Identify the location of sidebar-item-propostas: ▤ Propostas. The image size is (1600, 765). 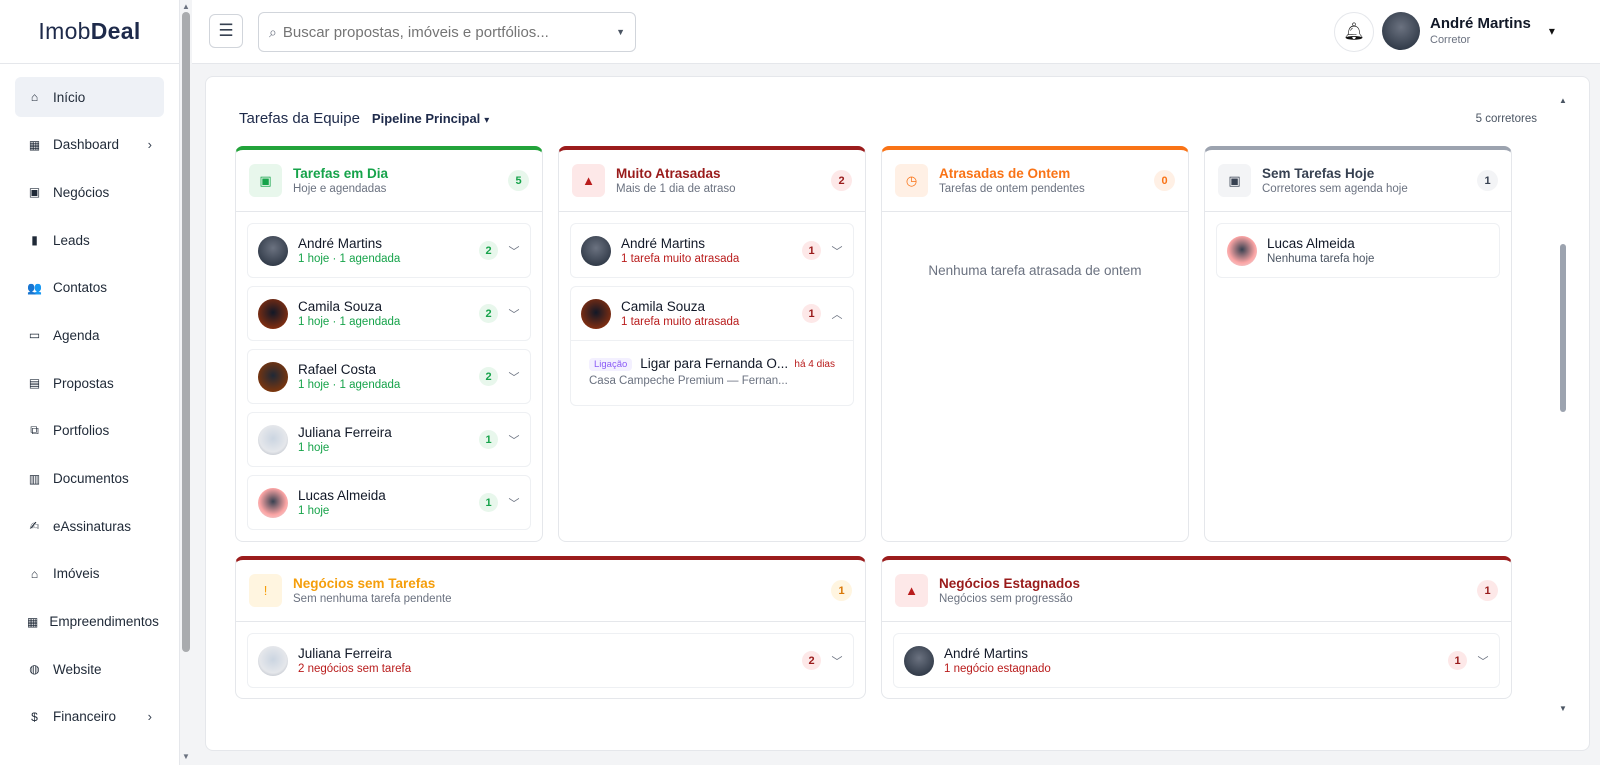
(89, 383).